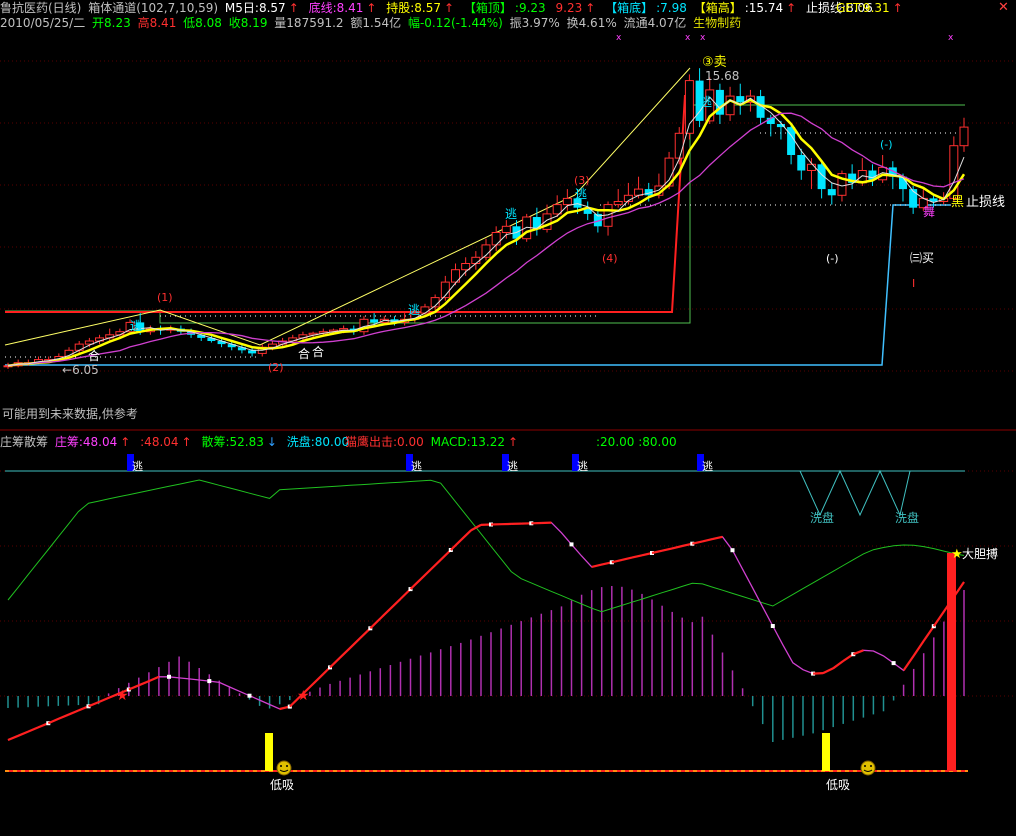 The width and height of the screenshot is (1016, 836). What do you see at coordinates (248, 23) in the screenshot?
I see `close-value: 收8.19` at bounding box center [248, 23].